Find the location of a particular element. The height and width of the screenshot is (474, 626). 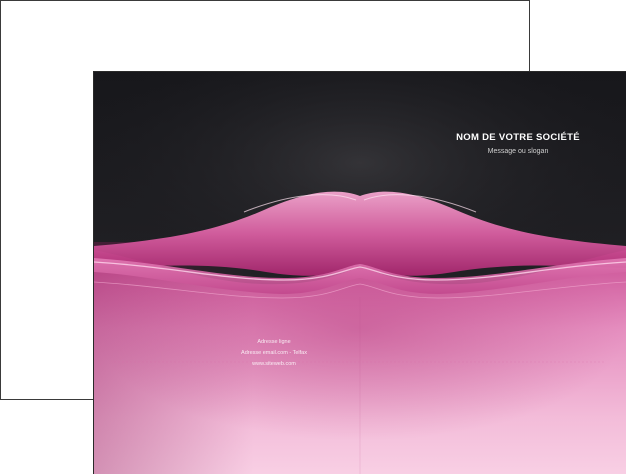

contact-address: Adresse ligne is located at coordinates (274, 342).